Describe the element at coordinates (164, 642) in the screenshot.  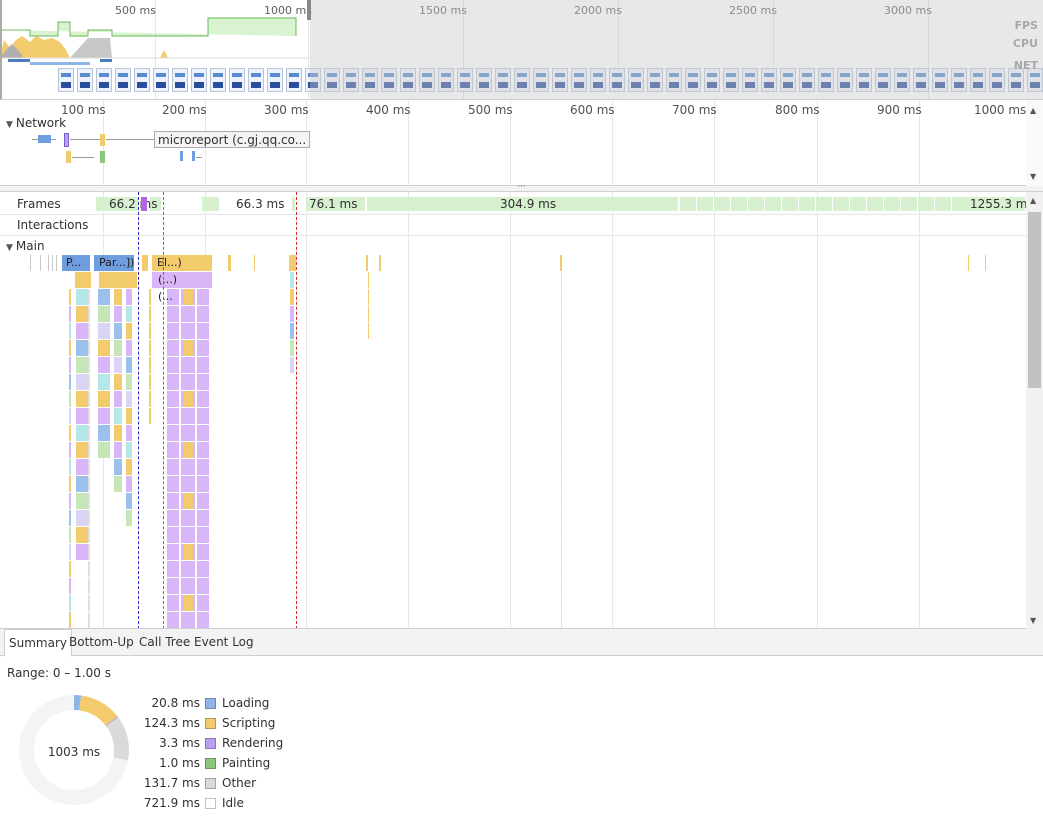
I see `tab-call-tree: Call Tree` at that location.